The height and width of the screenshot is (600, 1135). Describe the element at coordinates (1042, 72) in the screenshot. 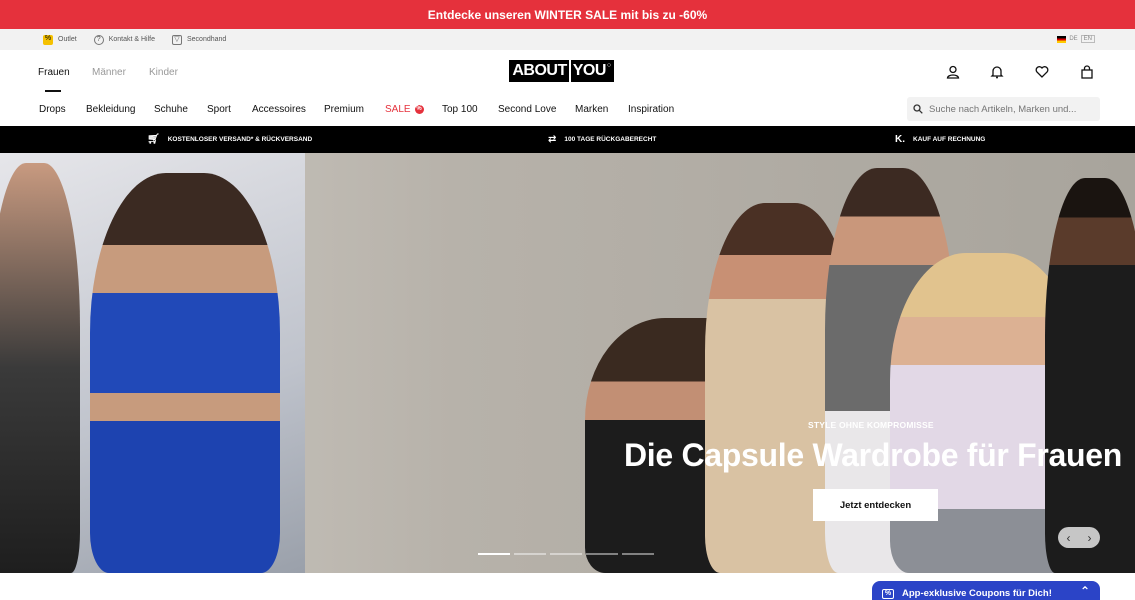

I see `heart-icon` at that location.